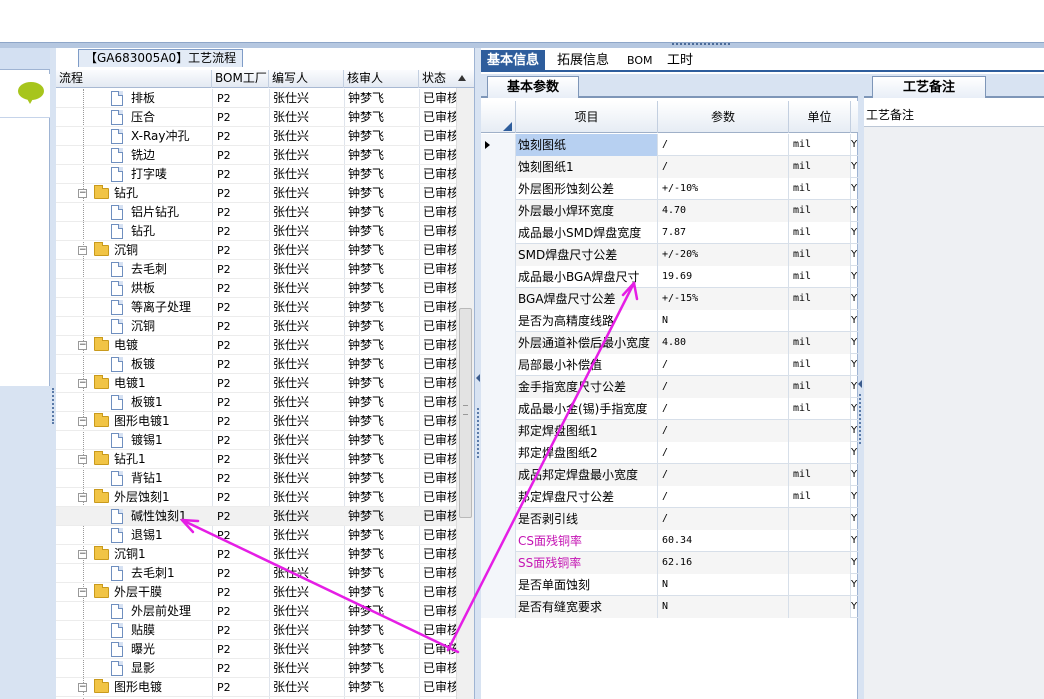 This screenshot has width=1044, height=699. I want to click on tree-step-row: 板镀 P2 张仕兴 钟梦飞 已审核, so click(256, 364).